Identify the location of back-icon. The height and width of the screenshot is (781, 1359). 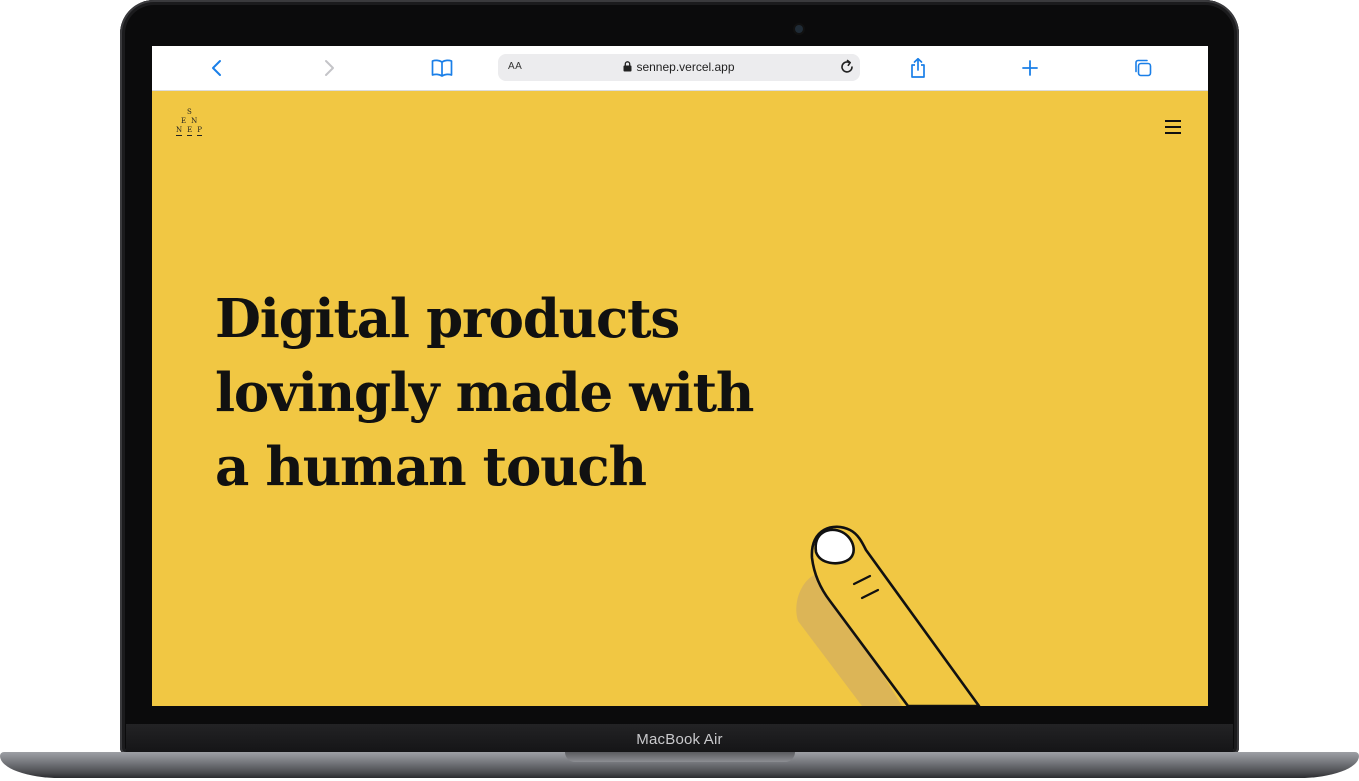
(216, 68).